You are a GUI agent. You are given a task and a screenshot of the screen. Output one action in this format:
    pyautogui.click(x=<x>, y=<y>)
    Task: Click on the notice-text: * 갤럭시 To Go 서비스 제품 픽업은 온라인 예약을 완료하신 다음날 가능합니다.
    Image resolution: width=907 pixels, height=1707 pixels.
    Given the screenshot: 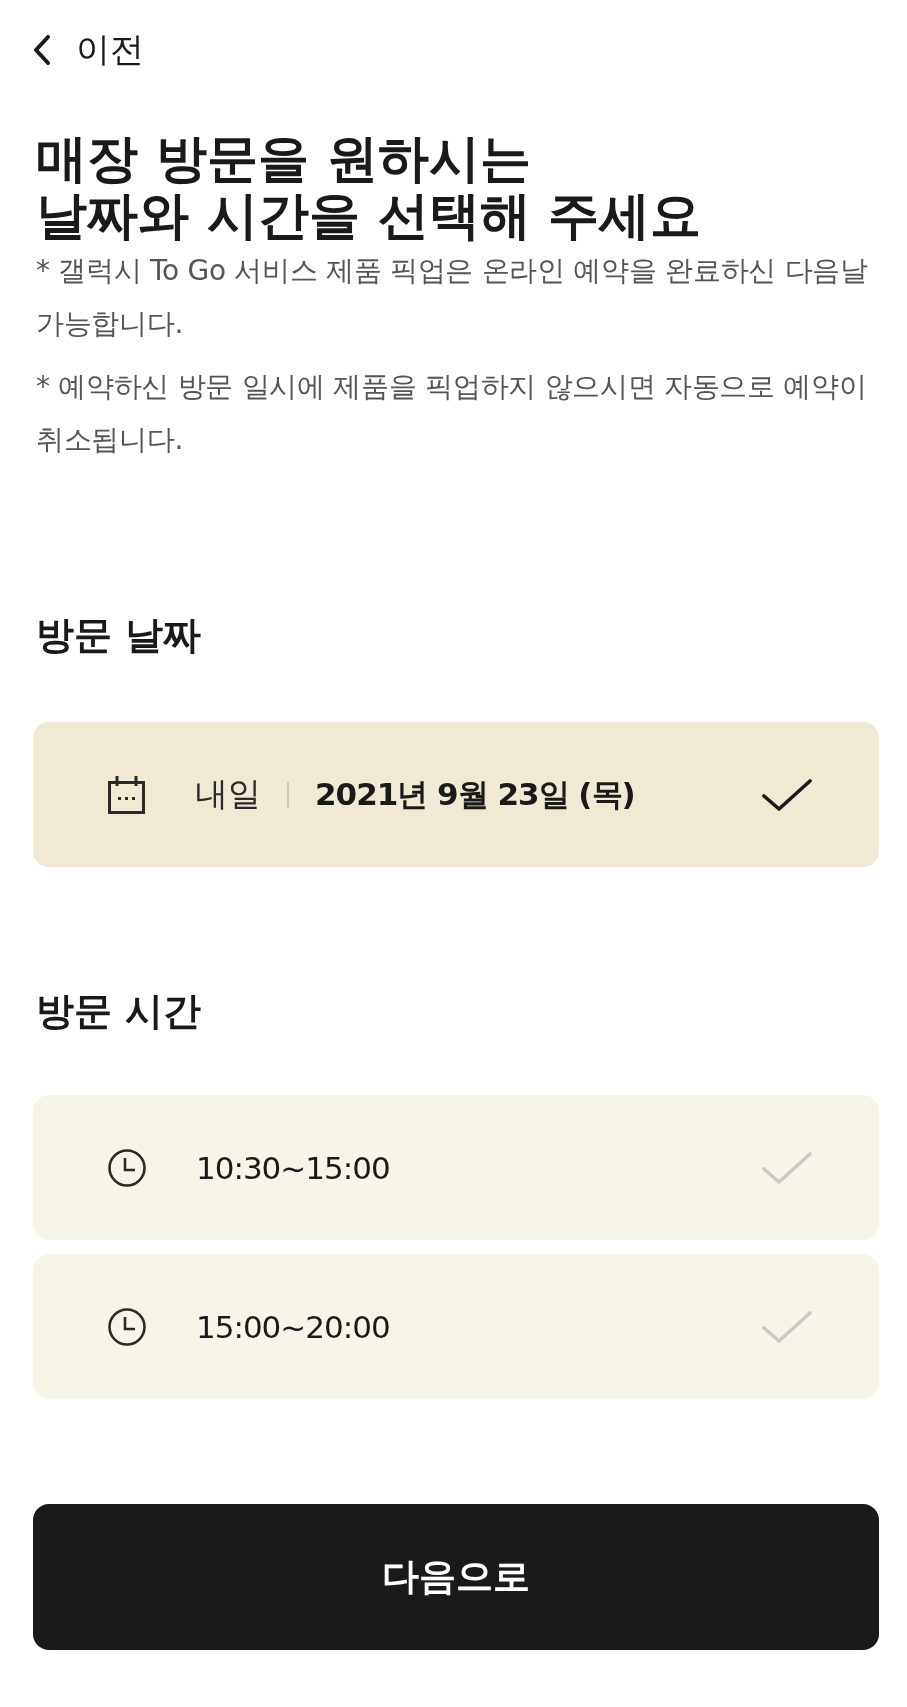 What is the action you would take?
    pyautogui.click(x=452, y=297)
    